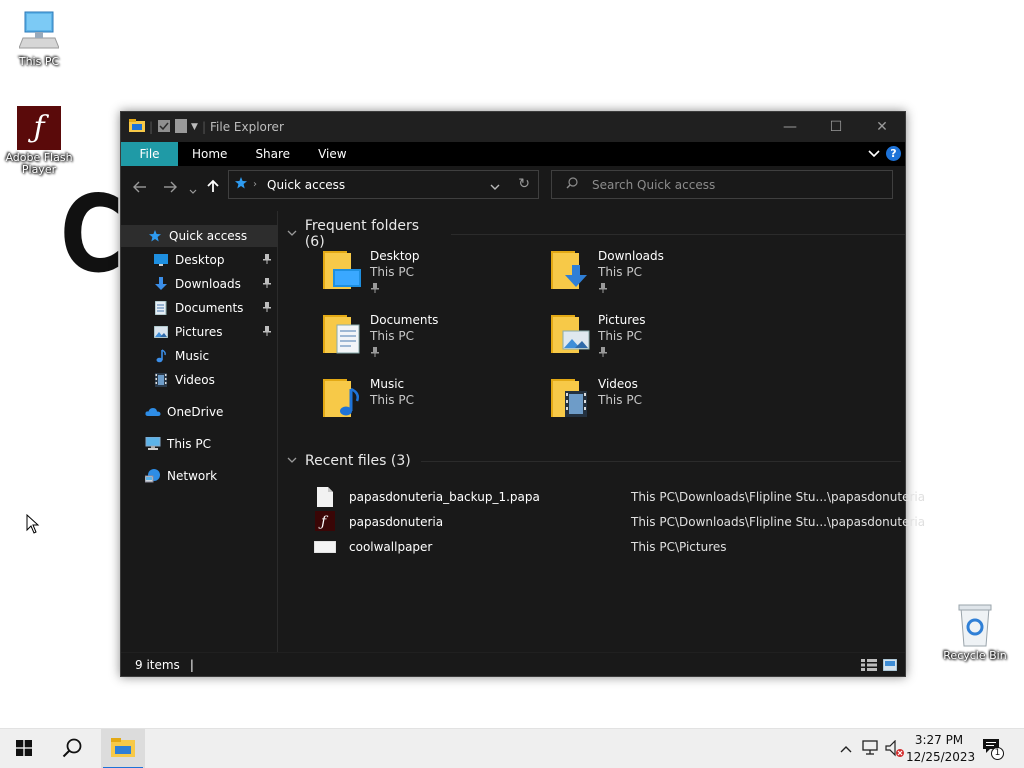 This screenshot has height=768, width=1024. I want to click on sidebar-item-videos: Videos, so click(199, 380).